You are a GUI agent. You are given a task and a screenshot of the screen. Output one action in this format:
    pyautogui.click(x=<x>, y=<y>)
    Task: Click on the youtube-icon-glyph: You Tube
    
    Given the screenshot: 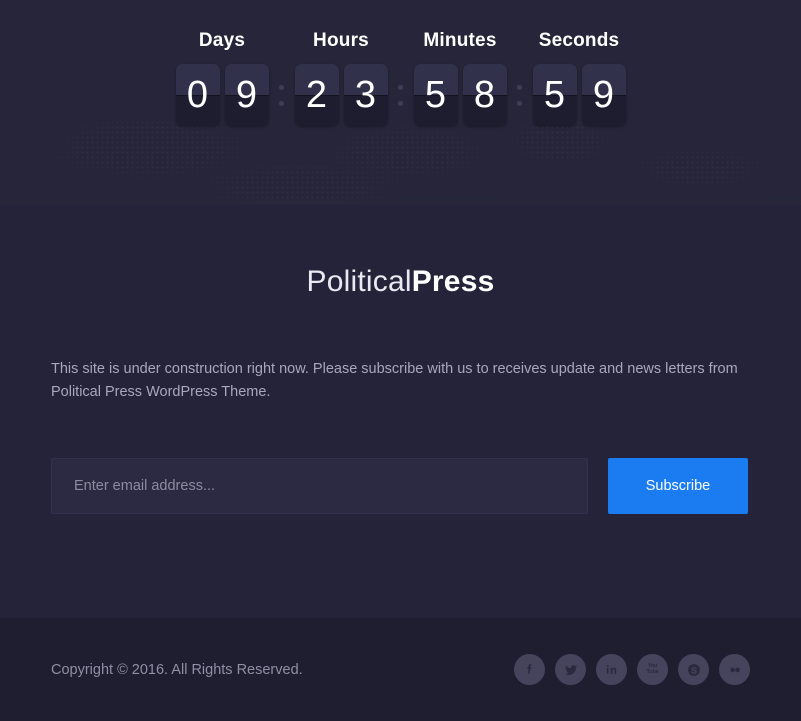 What is the action you would take?
    pyautogui.click(x=652, y=669)
    